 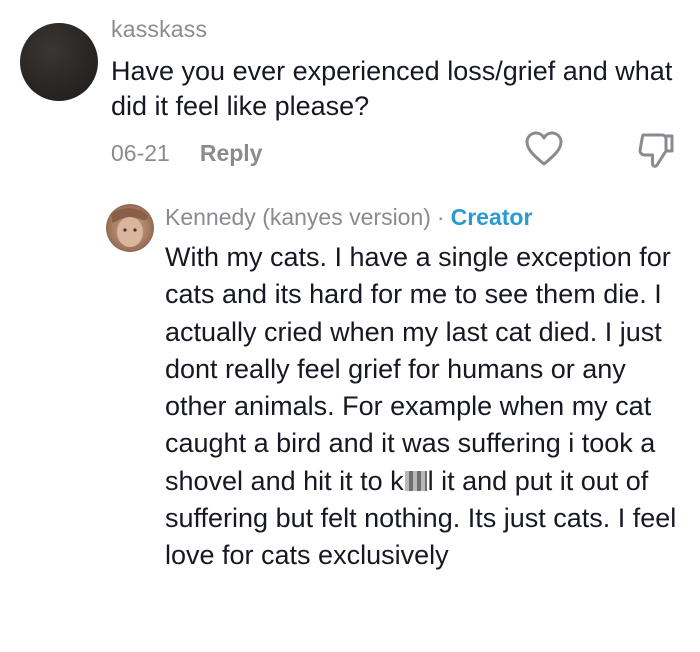 What do you see at coordinates (186, 153) in the screenshot?
I see `comment-meta: 06-21 Reply` at bounding box center [186, 153].